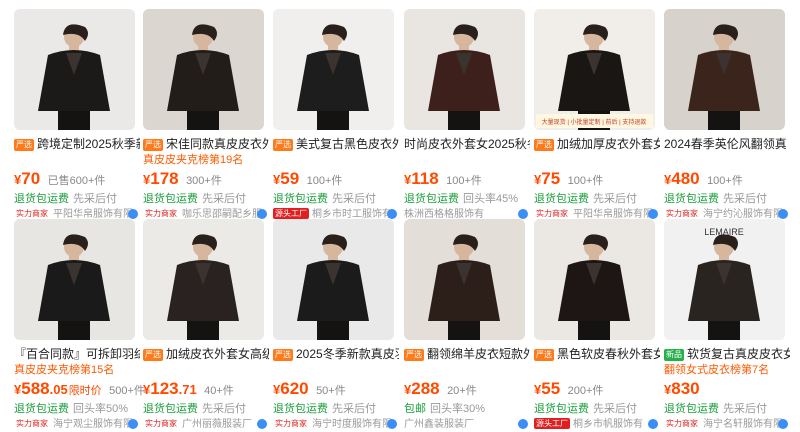 The width and height of the screenshot is (800, 432). What do you see at coordinates (206, 354) in the screenshot?
I see `product-title: 严选加绒皮衣外套女高级感` at bounding box center [206, 354].